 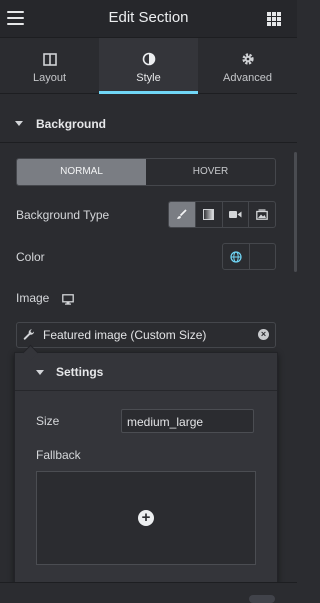 What do you see at coordinates (182, 214) in the screenshot?
I see `brush-classic-icon` at bounding box center [182, 214].